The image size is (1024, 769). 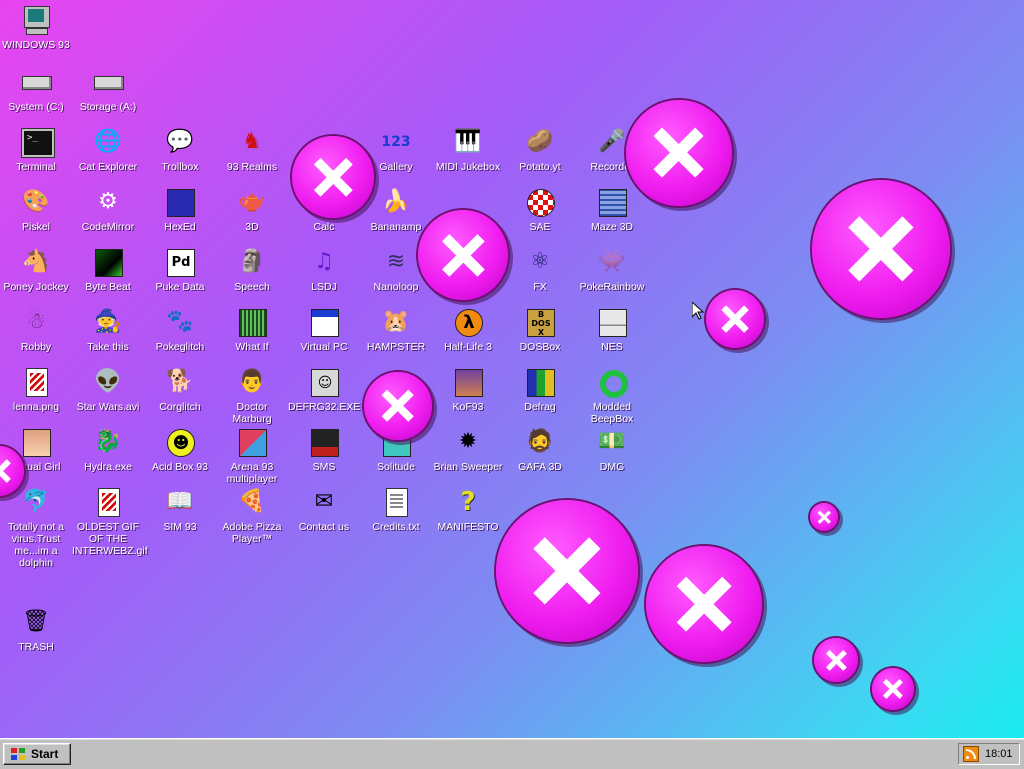 What do you see at coordinates (180, 227) in the screenshot?
I see `icon-label: HexEd` at bounding box center [180, 227].